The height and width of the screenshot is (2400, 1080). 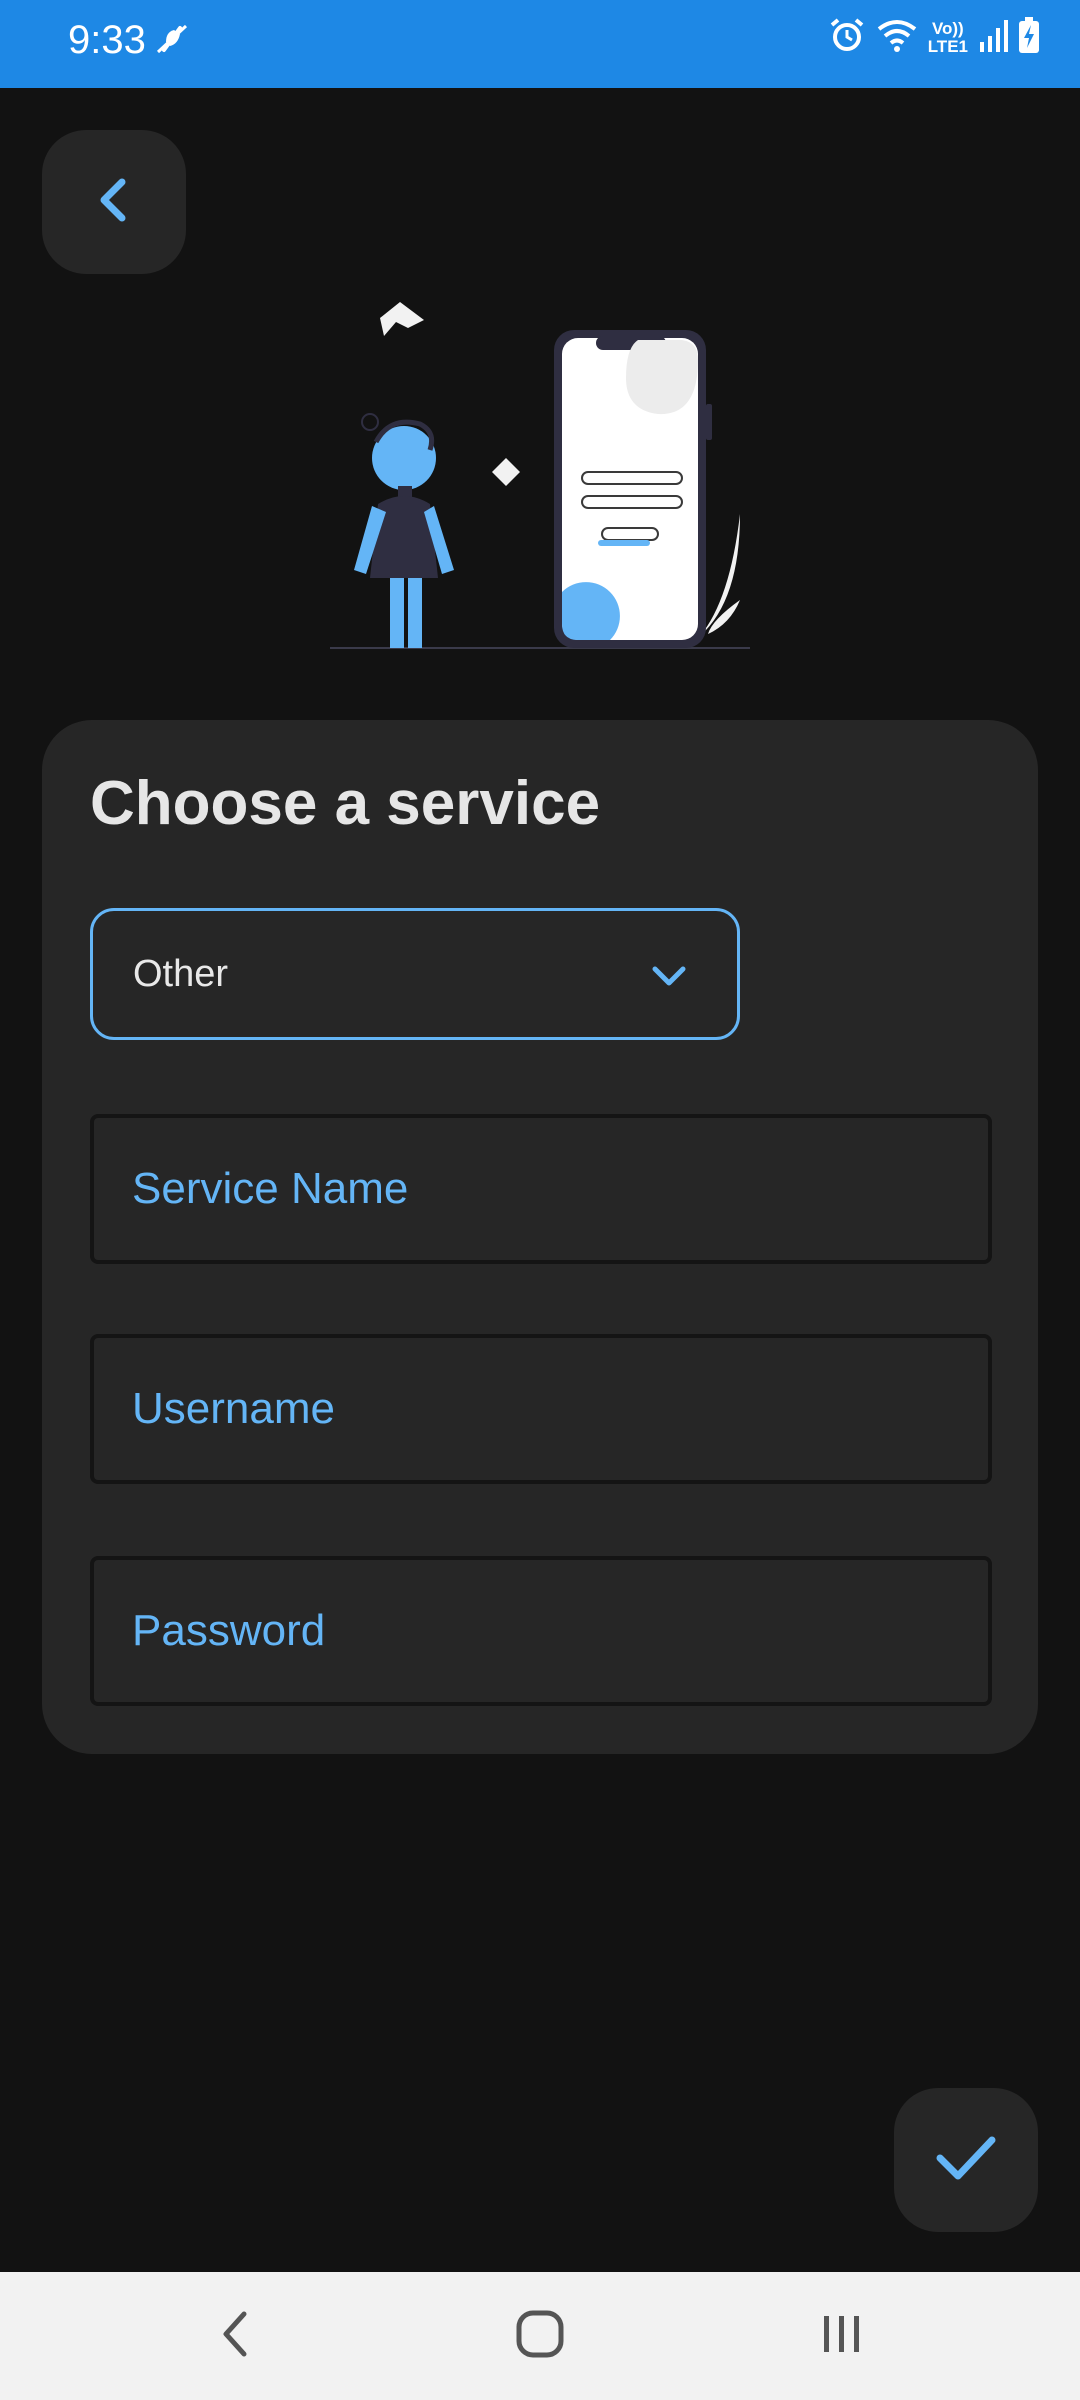 What do you see at coordinates (270, 1188) in the screenshot?
I see `service-name-label: Service Name` at bounding box center [270, 1188].